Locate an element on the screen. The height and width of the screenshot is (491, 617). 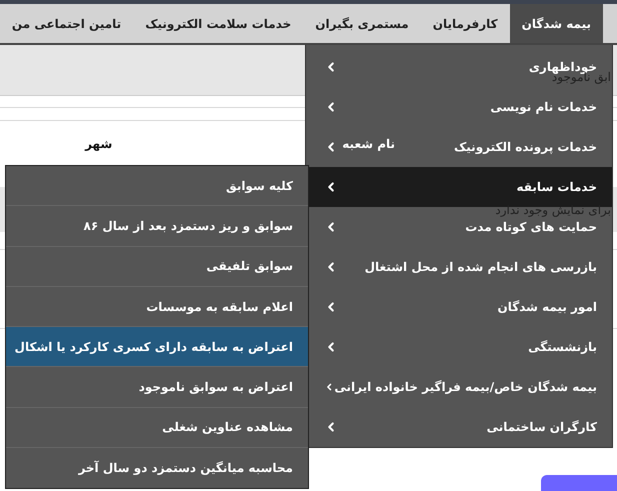
submenu-item: سوابق تلفیقی is located at coordinates (157, 266).